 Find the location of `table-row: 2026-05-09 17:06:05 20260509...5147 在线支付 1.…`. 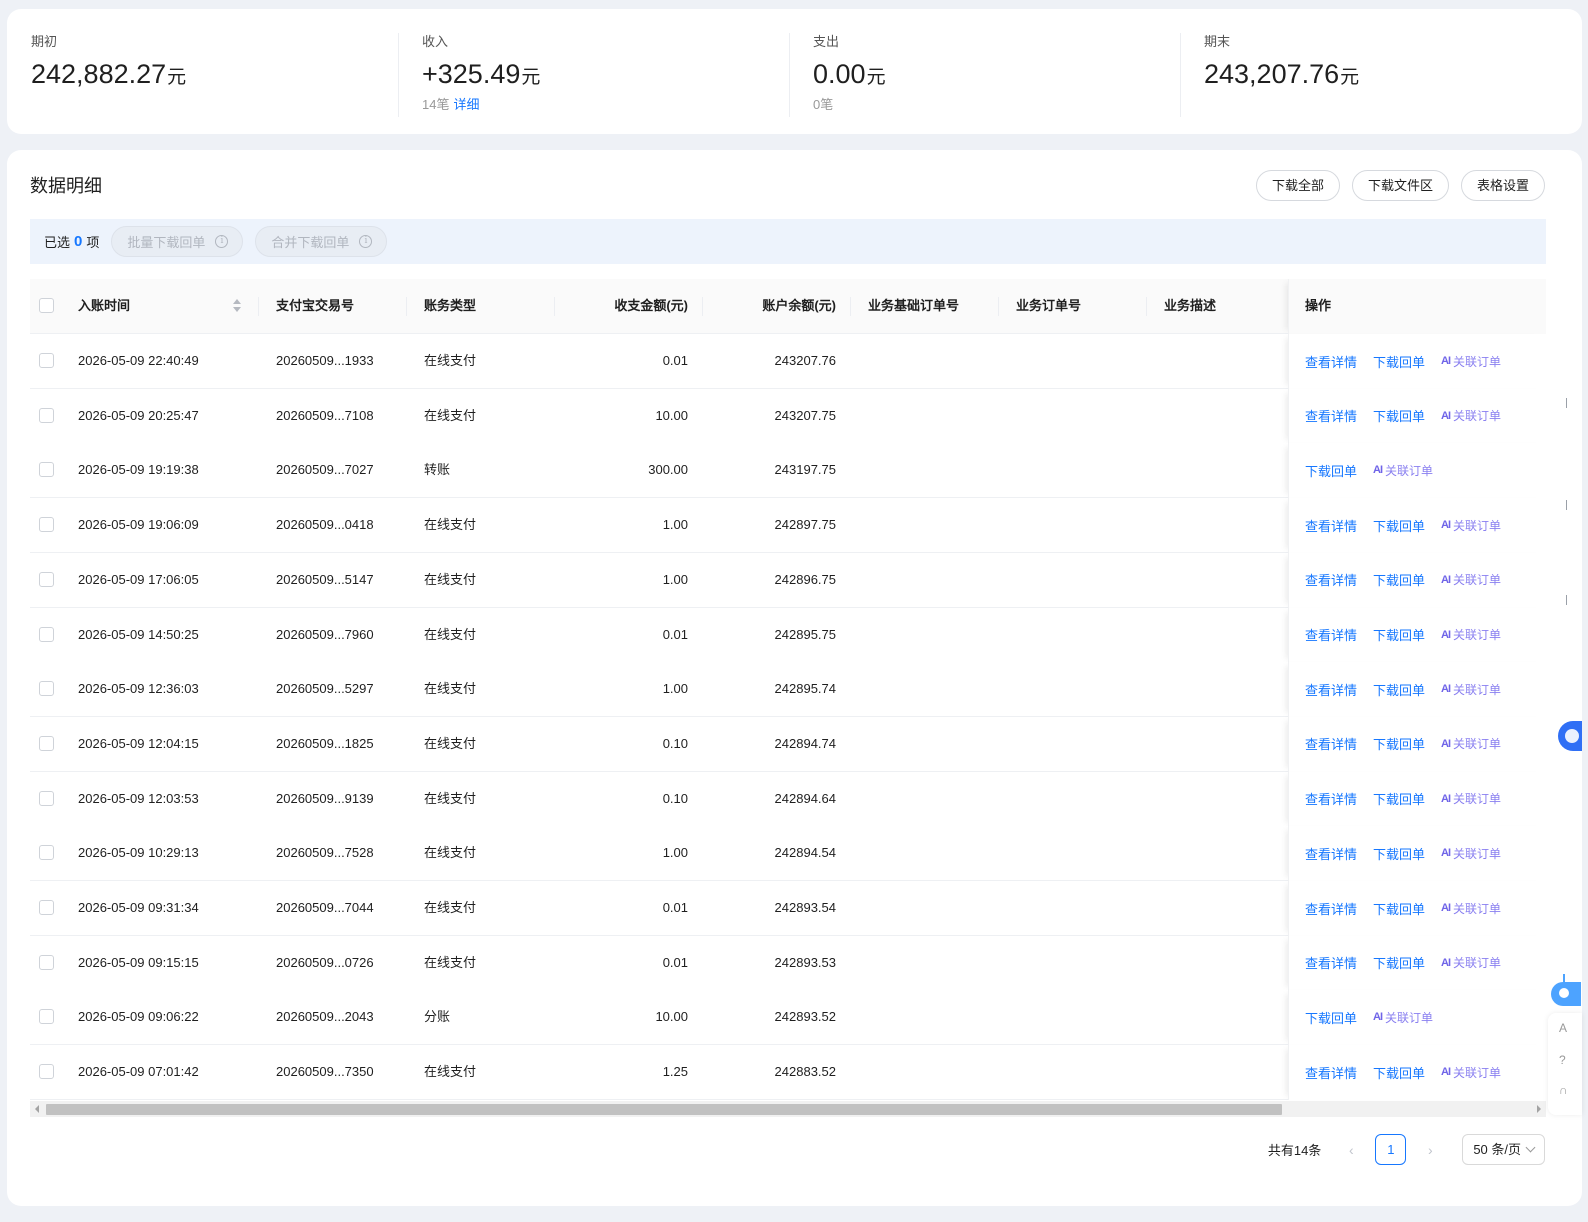

table-row: 2026-05-09 17:06:05 20260509...5147 在线支付 1.… is located at coordinates (788, 580).